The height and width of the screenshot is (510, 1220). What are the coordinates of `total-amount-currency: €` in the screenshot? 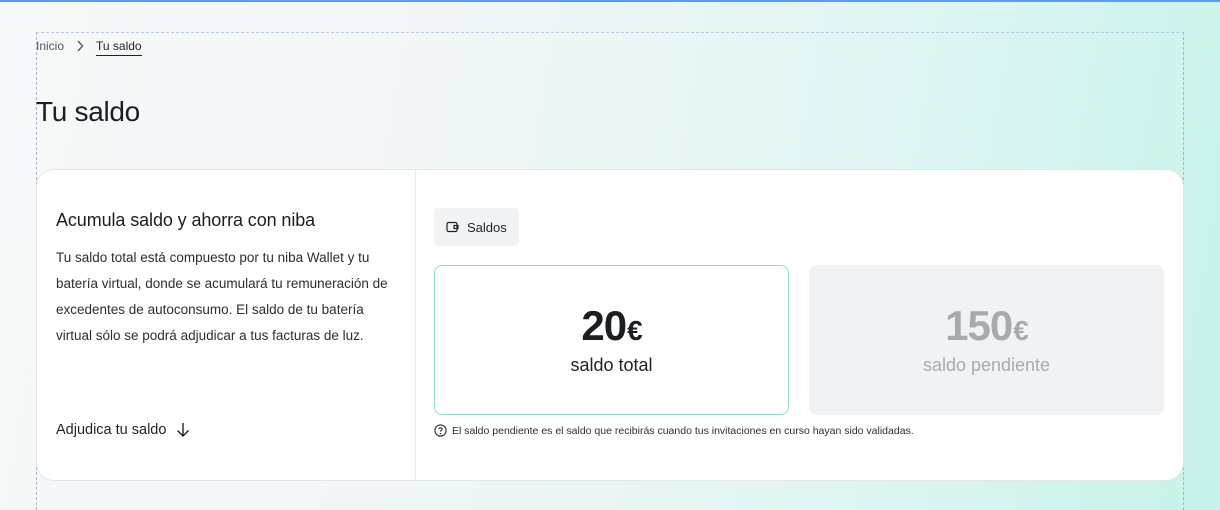 It's located at (635, 330).